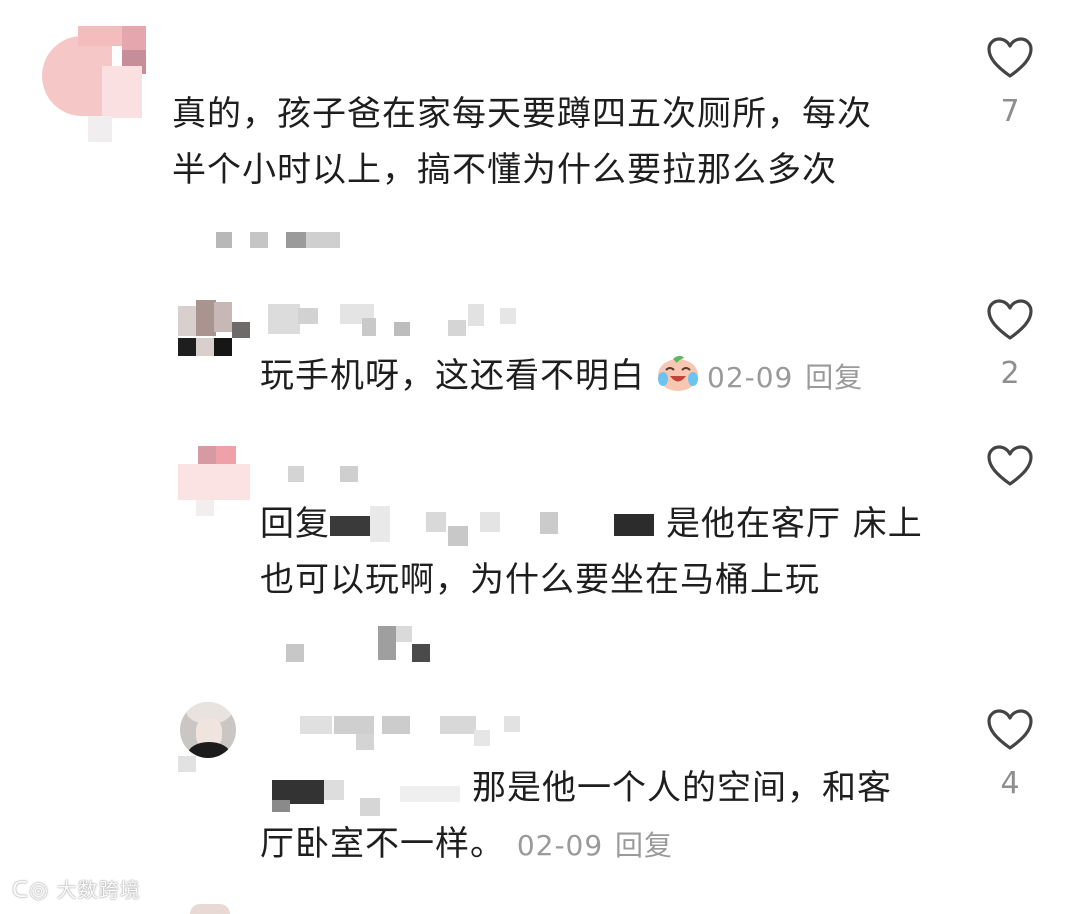  Describe the element at coordinates (794, 524) in the screenshot. I see `comment-body: 是他在客厅 床上` at that location.